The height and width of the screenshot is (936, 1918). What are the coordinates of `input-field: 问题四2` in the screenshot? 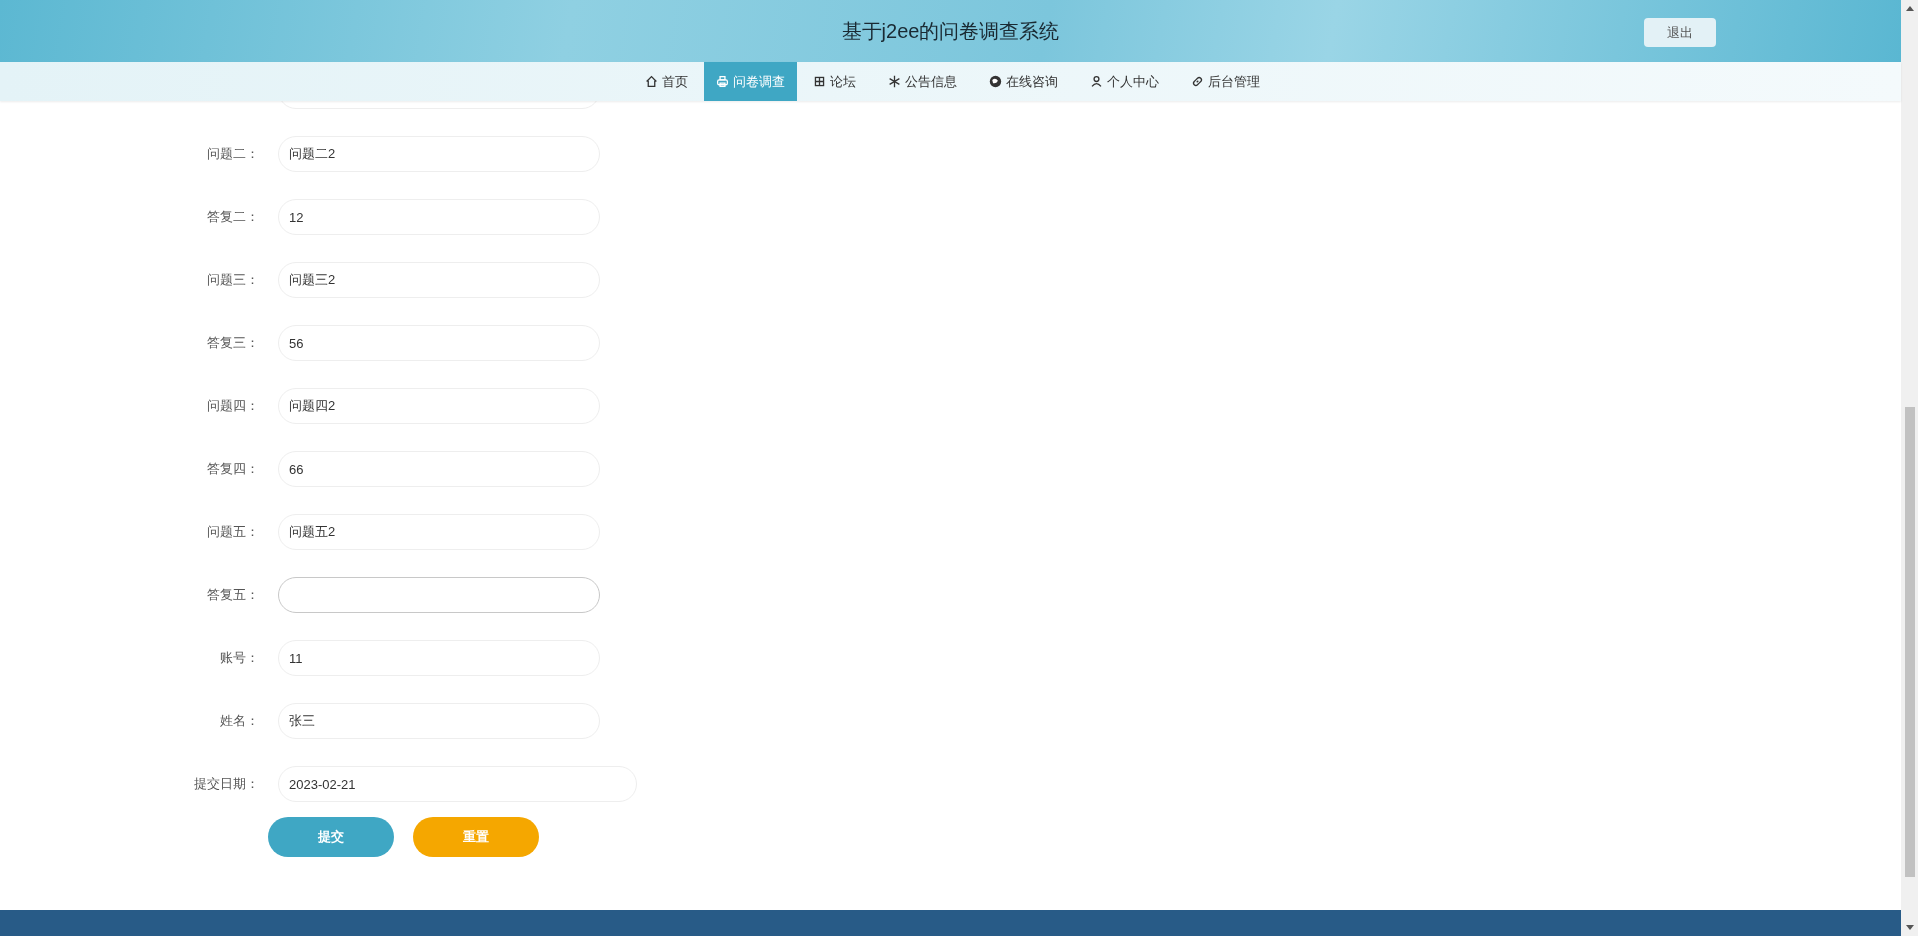 It's located at (439, 406).